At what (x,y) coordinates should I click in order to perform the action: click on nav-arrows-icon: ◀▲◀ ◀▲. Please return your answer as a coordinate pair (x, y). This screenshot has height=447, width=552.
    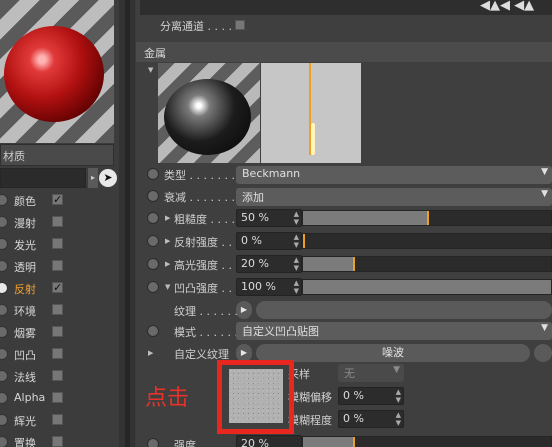
    Looking at the image, I should click on (507, 6).